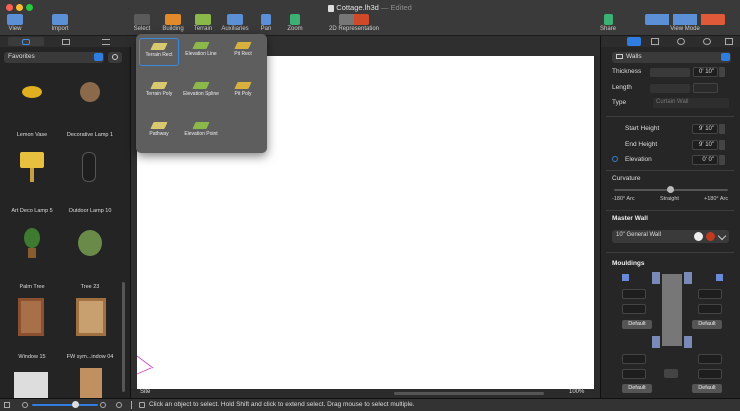  Describe the element at coordinates (243, 85) in the screenshot. I see `pit-poly-icon` at that location.